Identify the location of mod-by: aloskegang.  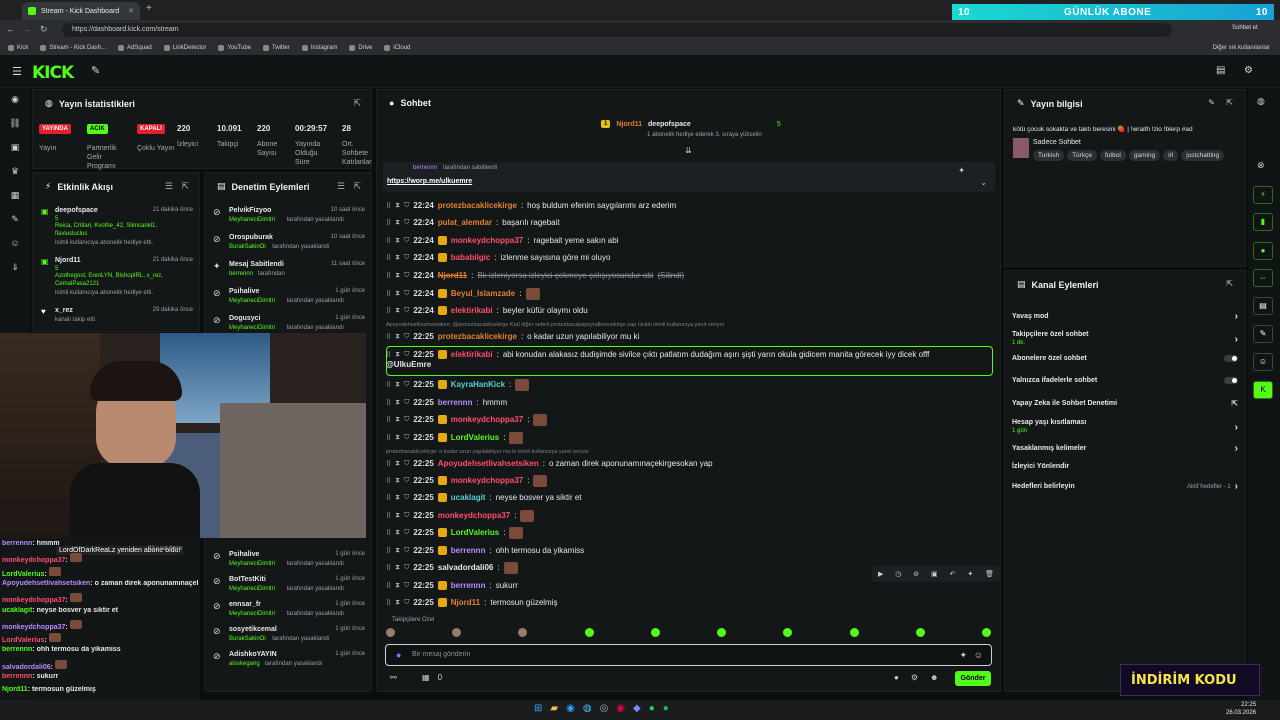
(244, 664).